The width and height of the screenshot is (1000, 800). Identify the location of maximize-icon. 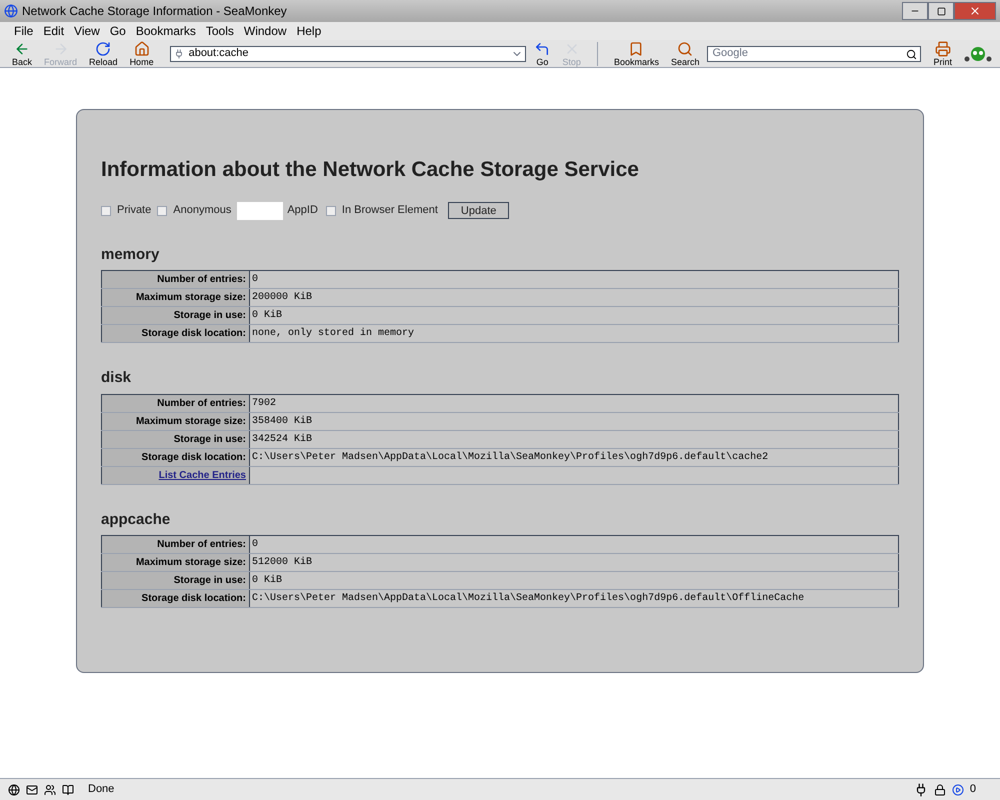
(941, 11).